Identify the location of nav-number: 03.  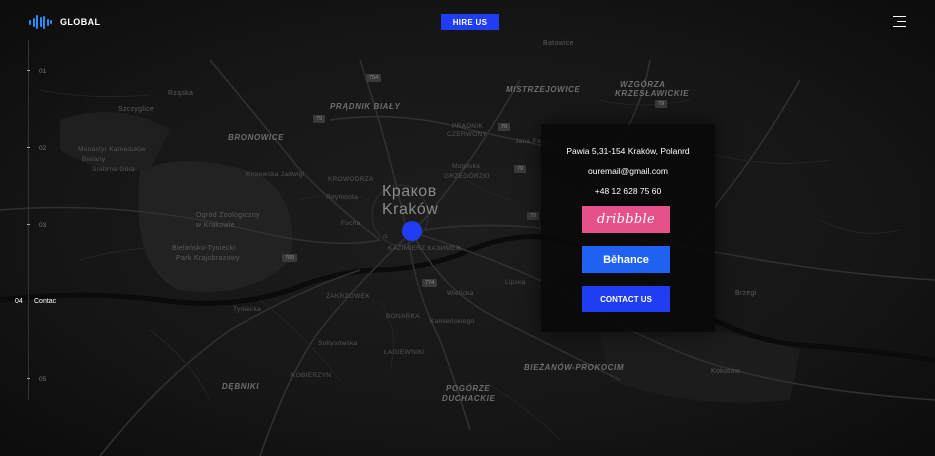
(43, 225).